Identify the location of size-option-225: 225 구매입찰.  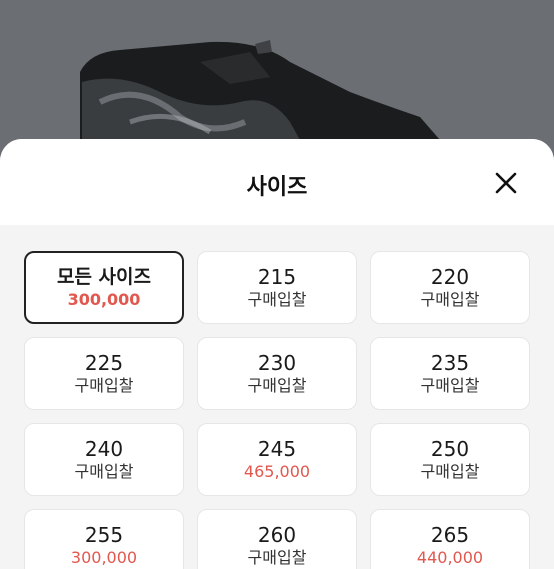
(104, 373).